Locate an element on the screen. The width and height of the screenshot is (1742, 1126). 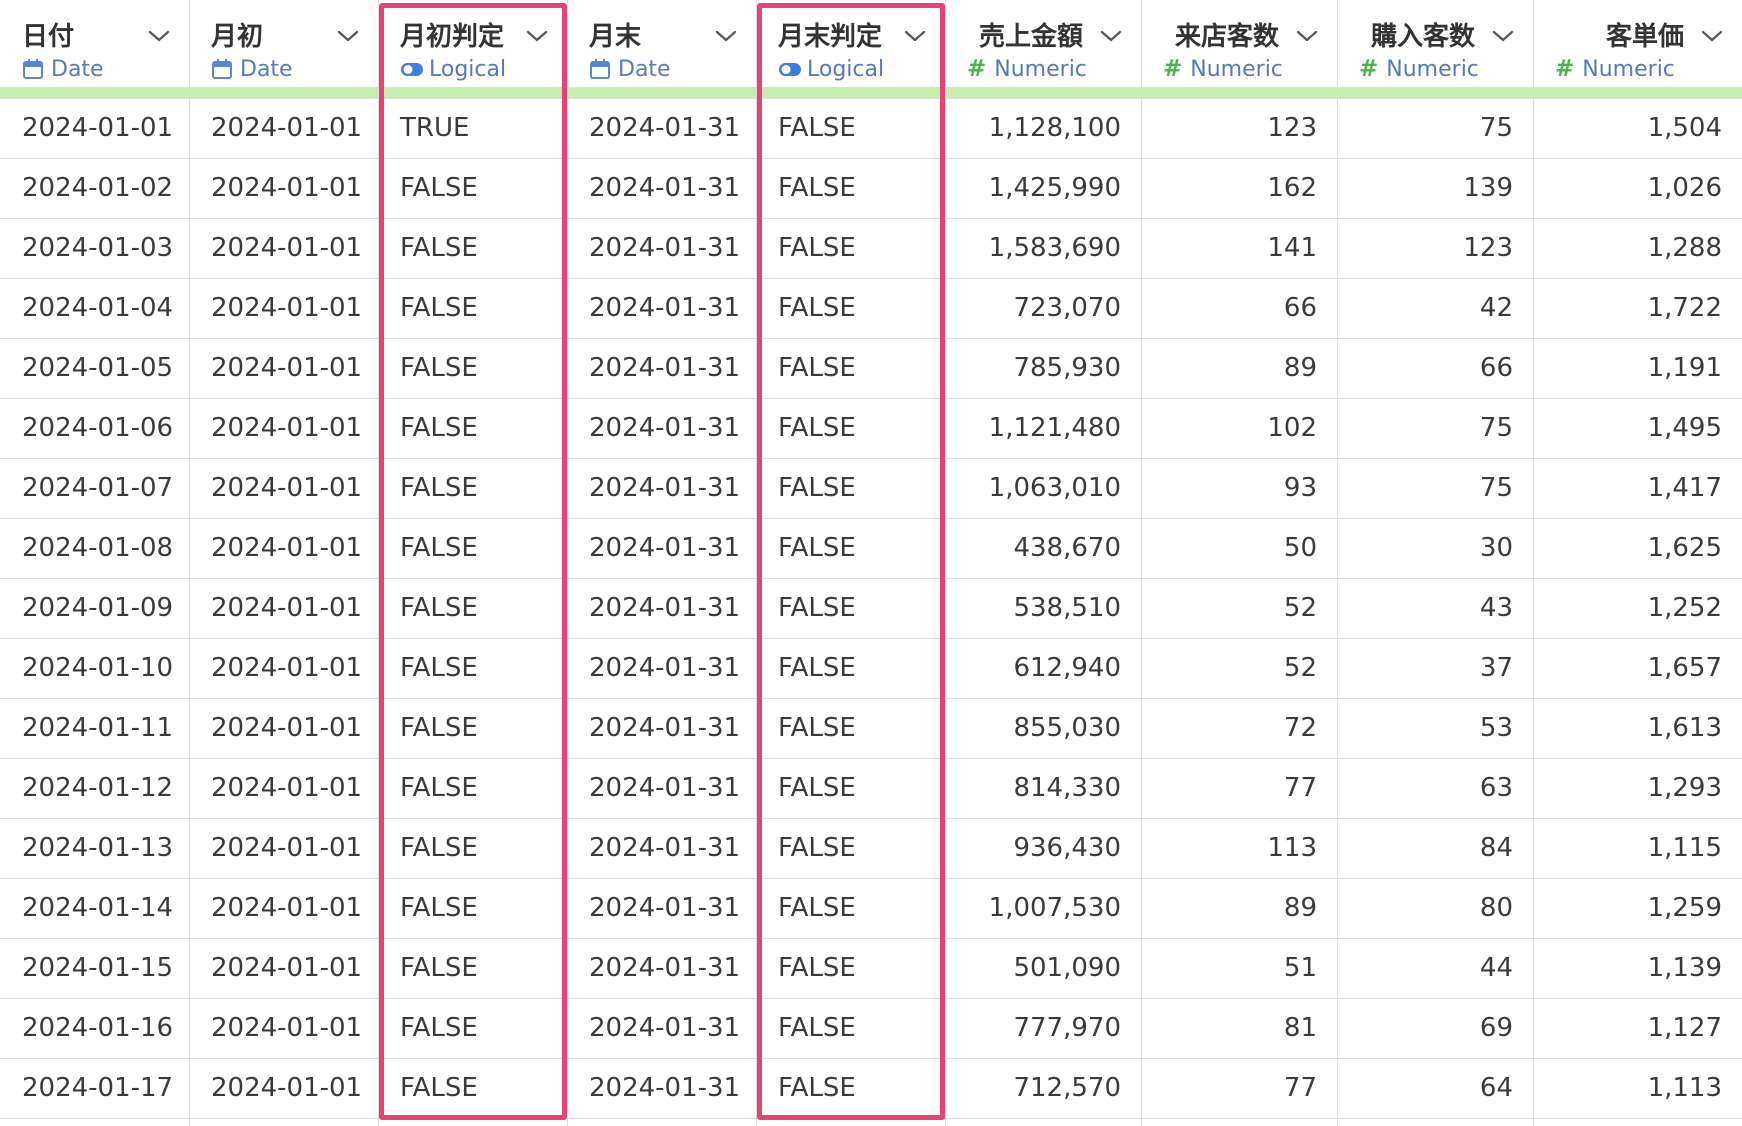
table-cell: 1,504 is located at coordinates (1637, 128).